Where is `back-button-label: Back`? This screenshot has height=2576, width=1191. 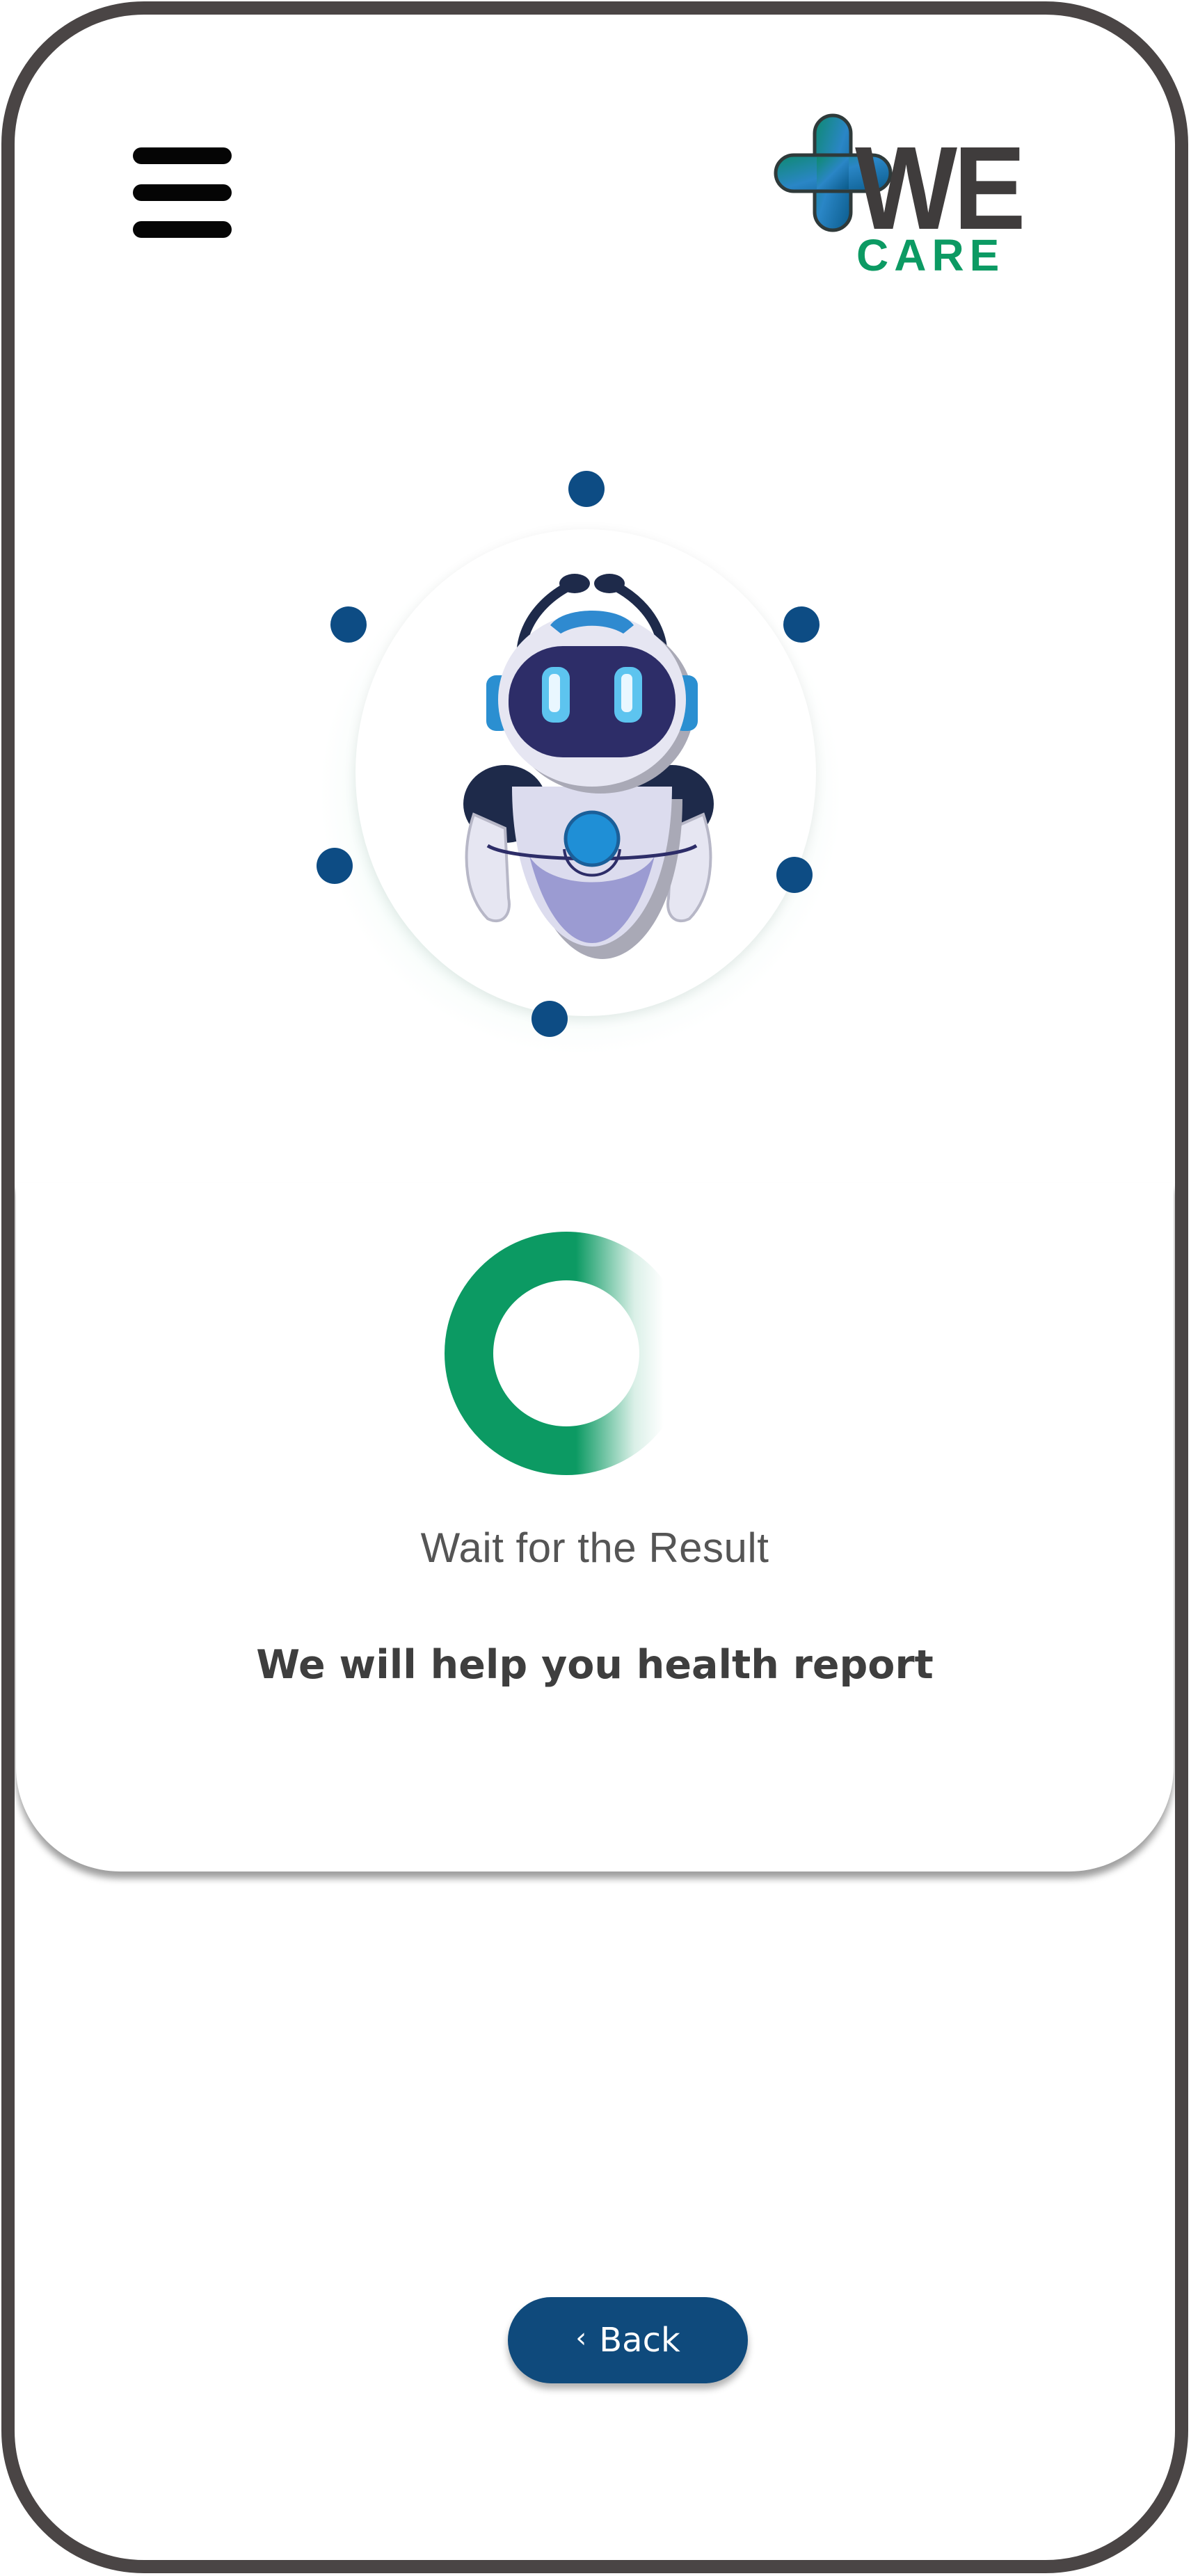
back-button-label: Back is located at coordinates (640, 2340).